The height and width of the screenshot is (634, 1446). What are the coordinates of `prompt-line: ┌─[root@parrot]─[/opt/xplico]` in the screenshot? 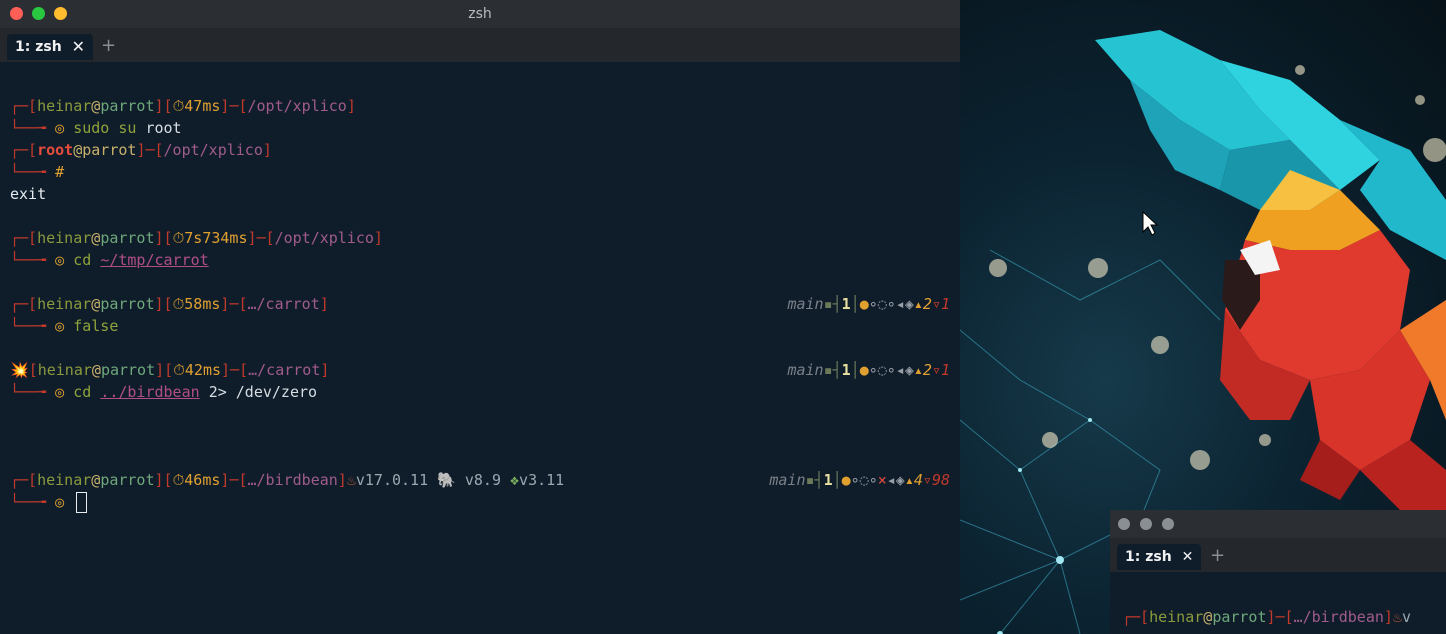 It's located at (141, 150).